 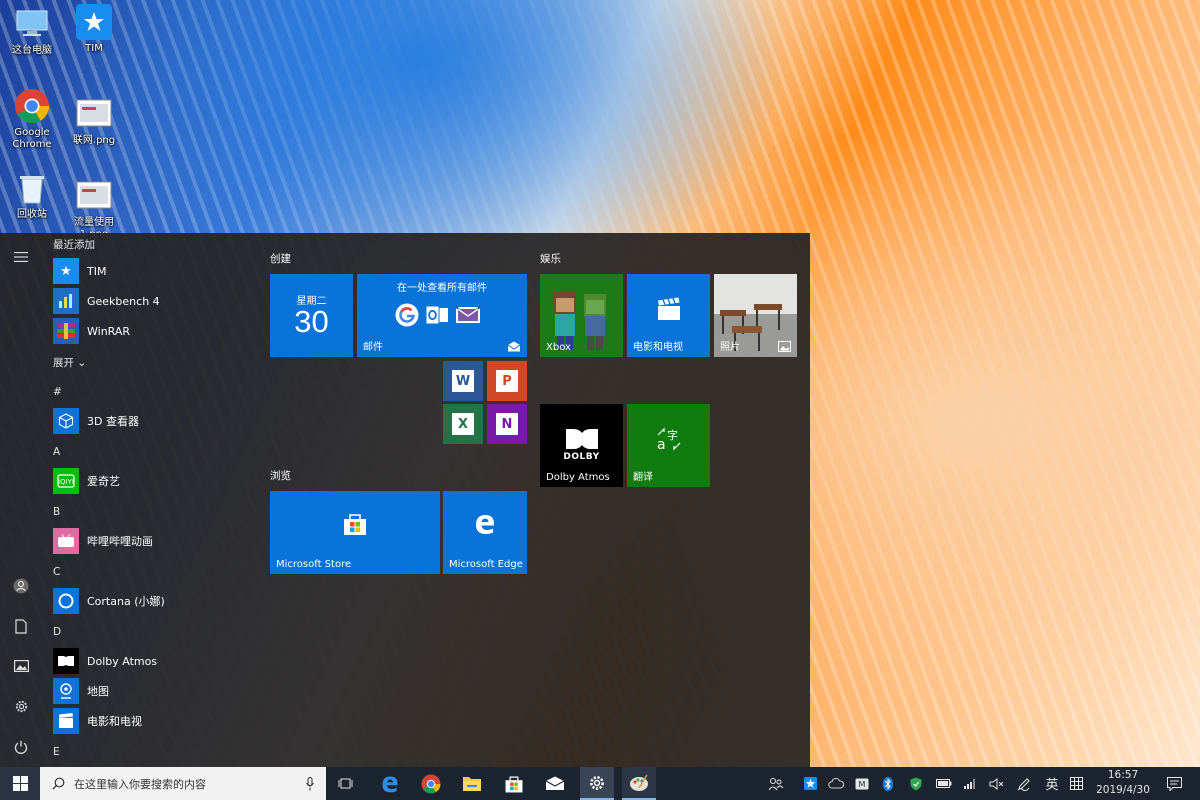 What do you see at coordinates (311, 321) in the screenshot?
I see `calendar-date: 30` at bounding box center [311, 321].